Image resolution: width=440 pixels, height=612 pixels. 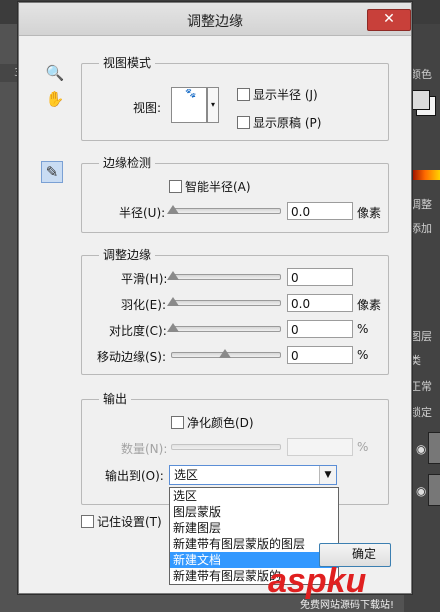 I want to click on watermark-subtitle: 免费网站源码下载站!, so click(x=347, y=605).